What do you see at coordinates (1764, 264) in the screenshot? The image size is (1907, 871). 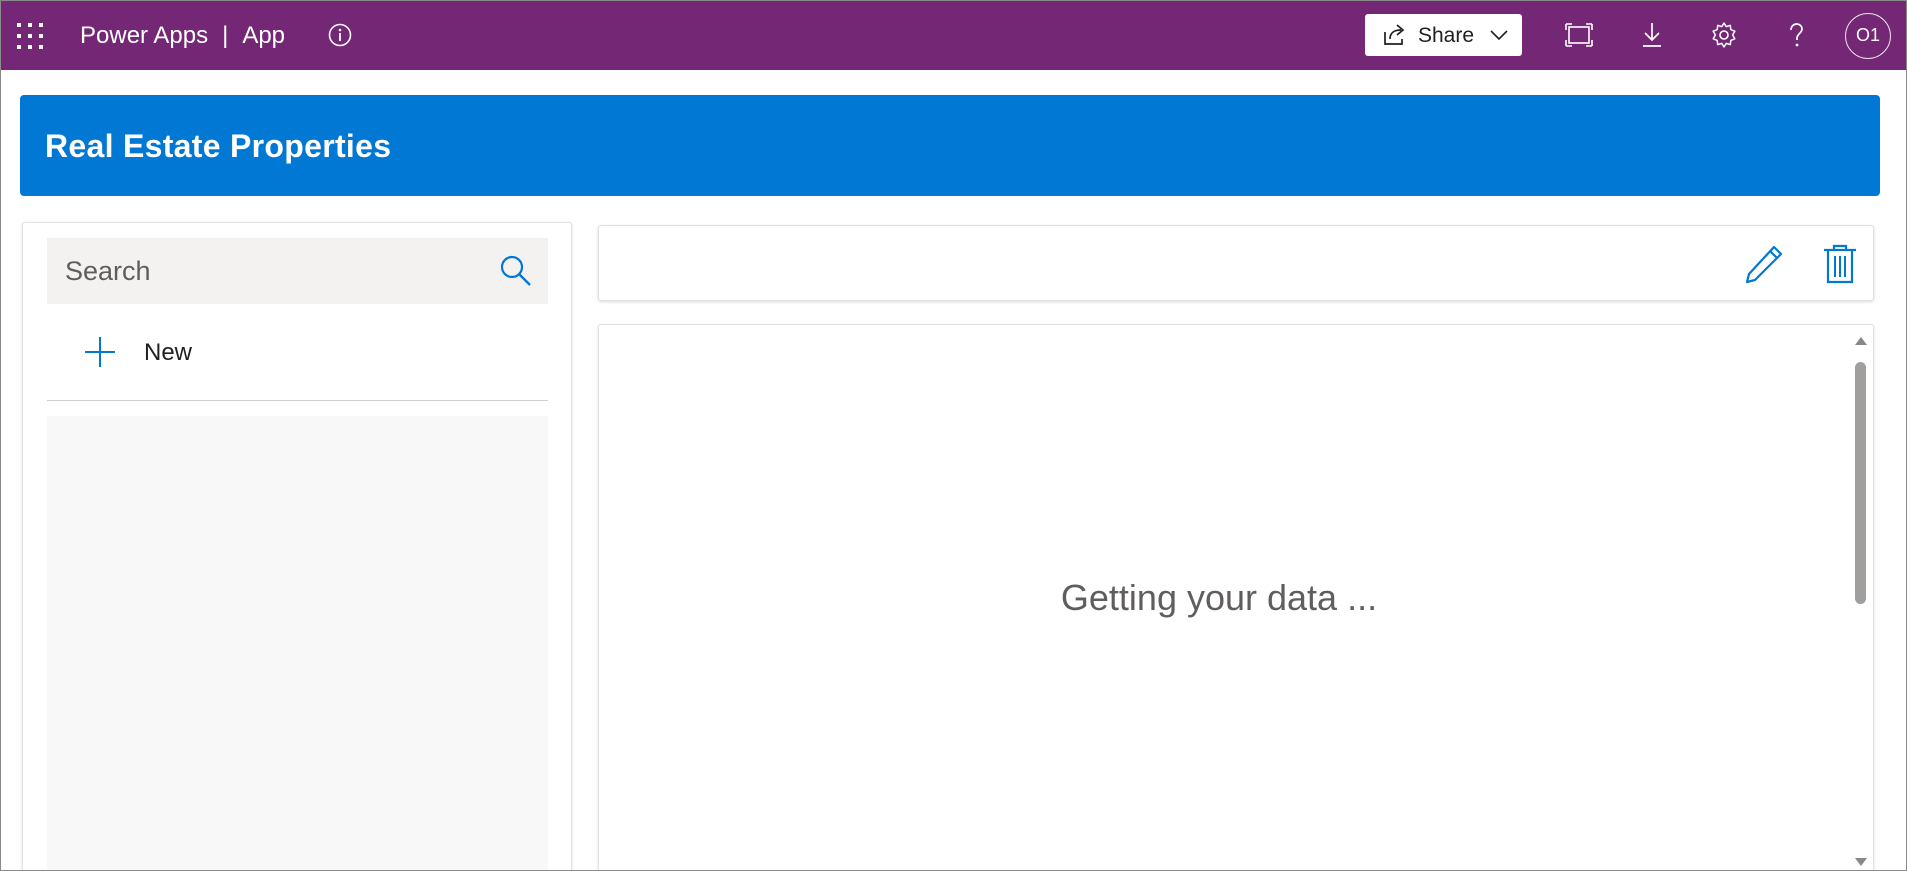 I see `edit-icon` at bounding box center [1764, 264].